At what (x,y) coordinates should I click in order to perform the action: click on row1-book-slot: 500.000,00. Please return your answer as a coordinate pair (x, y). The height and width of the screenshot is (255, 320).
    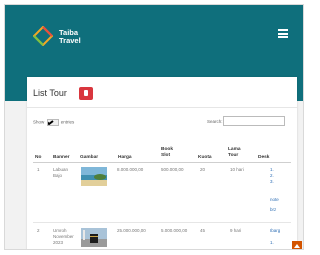
    Looking at the image, I should click on (172, 169).